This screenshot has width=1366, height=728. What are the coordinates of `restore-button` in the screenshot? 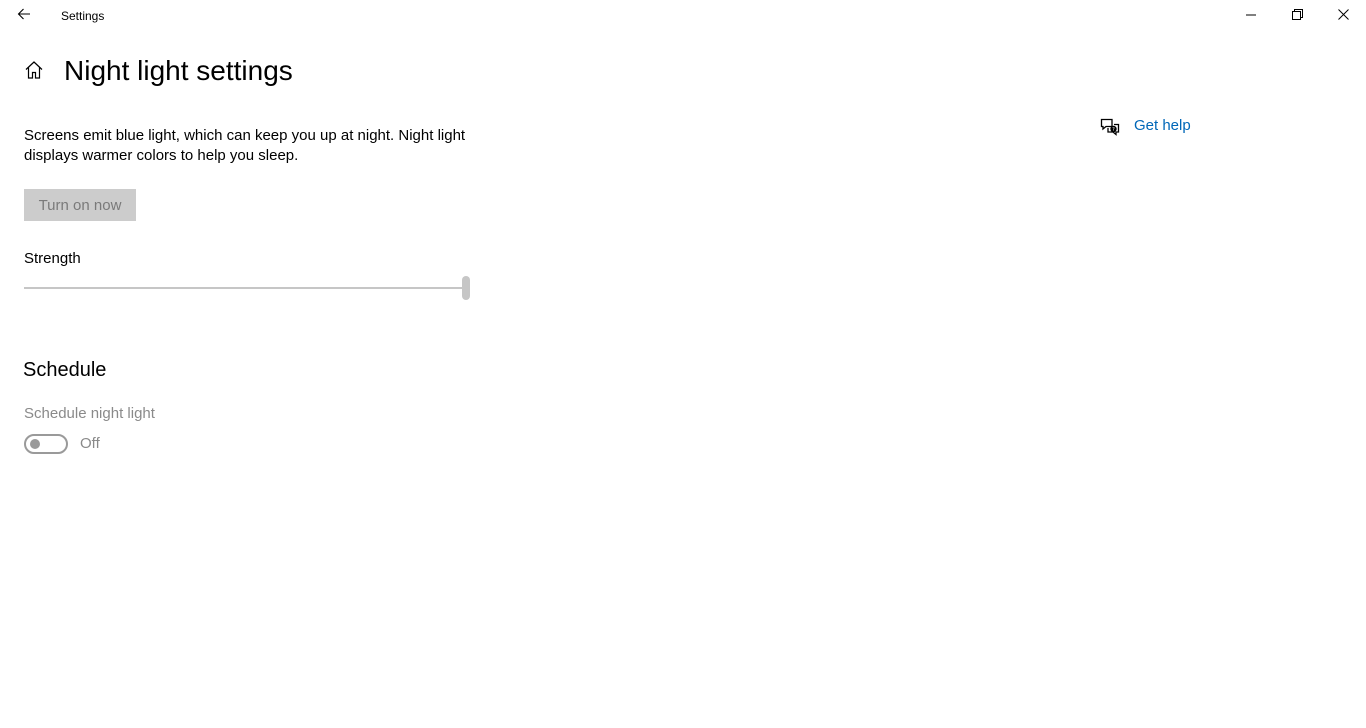 It's located at (1297, 16).